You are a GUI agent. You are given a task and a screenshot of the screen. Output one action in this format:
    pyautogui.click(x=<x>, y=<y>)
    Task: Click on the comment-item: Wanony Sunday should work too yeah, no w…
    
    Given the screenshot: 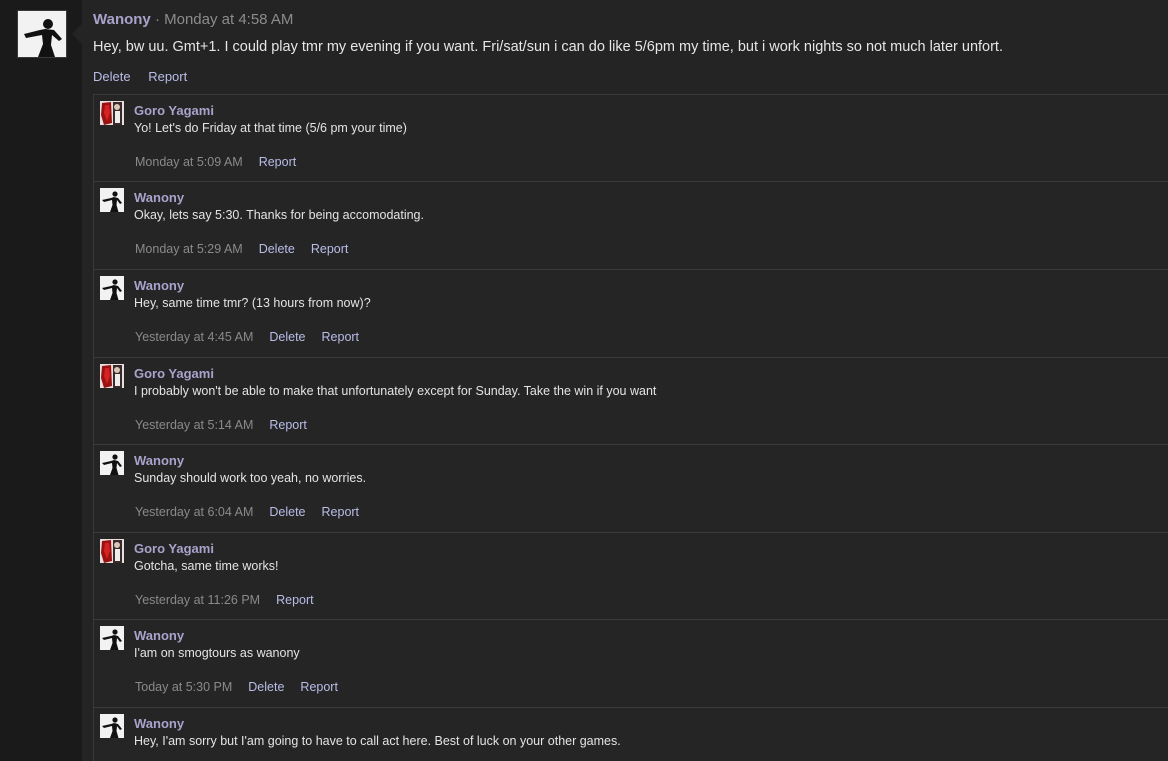 What is the action you would take?
    pyautogui.click(x=631, y=489)
    